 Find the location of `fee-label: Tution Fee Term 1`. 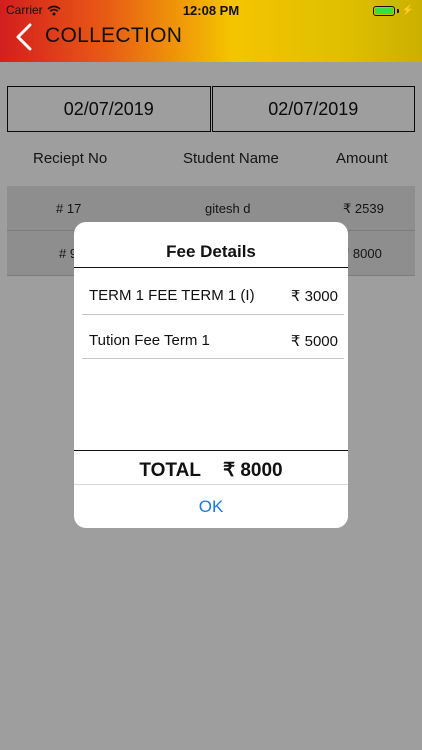

fee-label: Tution Fee Term 1 is located at coordinates (149, 340).